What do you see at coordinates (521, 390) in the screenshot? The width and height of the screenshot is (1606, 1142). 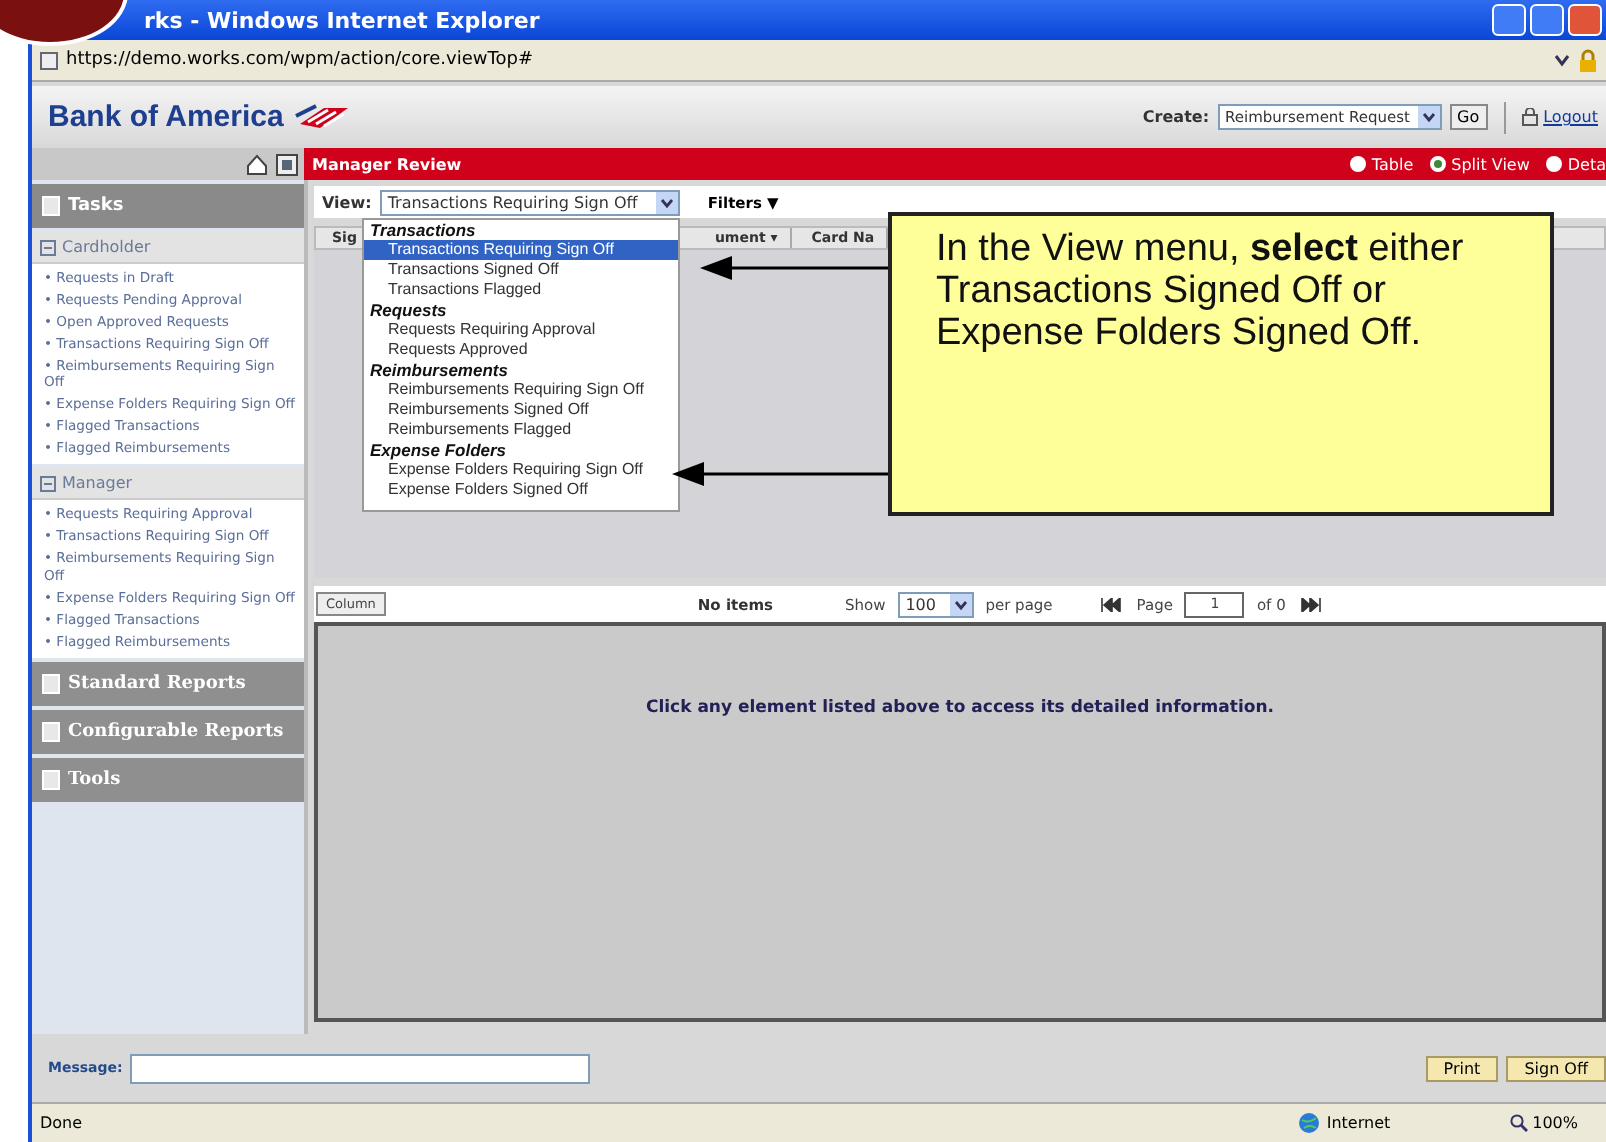 I see `menu-item: Reimbursements Requiring Sign Off` at bounding box center [521, 390].